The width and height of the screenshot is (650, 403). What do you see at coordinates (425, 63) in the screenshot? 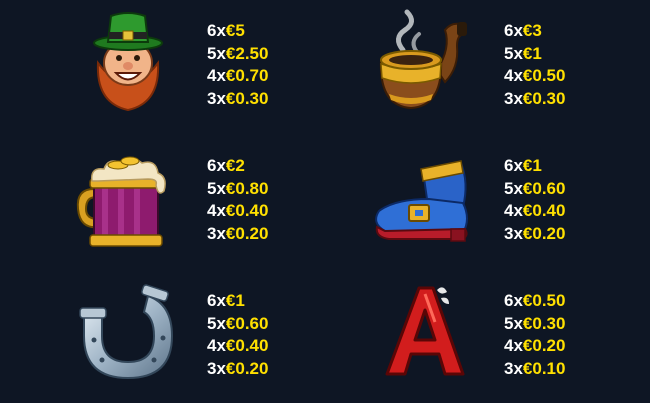
I see `pipe-icon` at bounding box center [425, 63].